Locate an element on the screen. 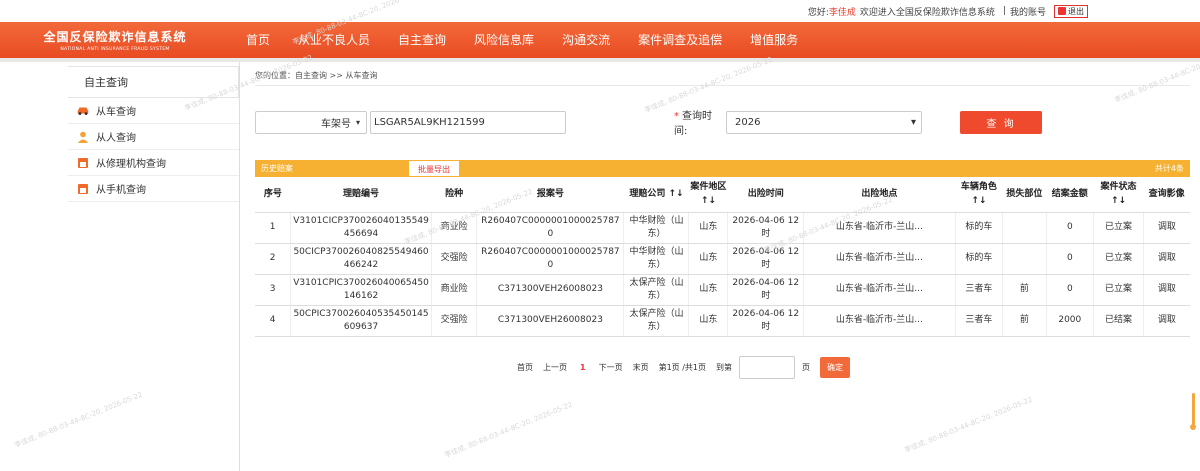  top-bar: 您好: 李佳成 欢迎进入全国反保险欺诈信息系统 | 我的账号 退出 is located at coordinates (600, 11).